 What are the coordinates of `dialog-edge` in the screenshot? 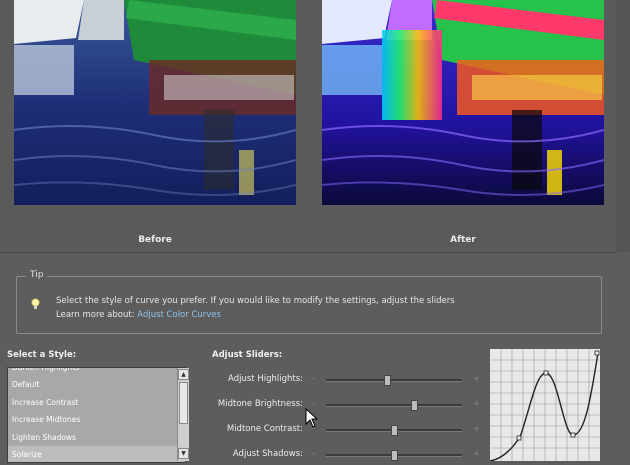 It's located at (623, 126).